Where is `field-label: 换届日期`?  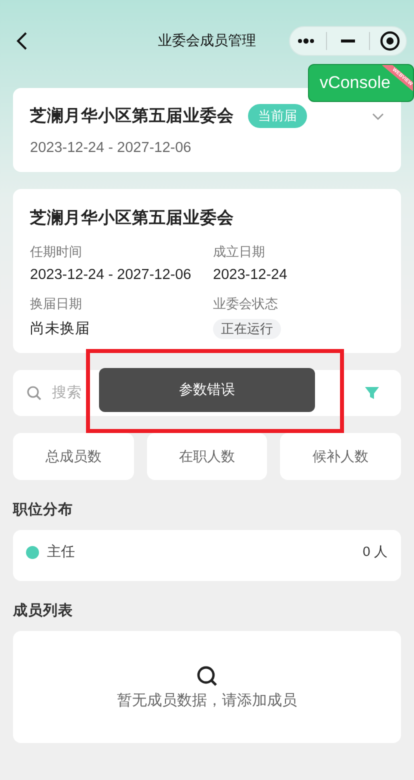
field-label: 换届日期 is located at coordinates (56, 304).